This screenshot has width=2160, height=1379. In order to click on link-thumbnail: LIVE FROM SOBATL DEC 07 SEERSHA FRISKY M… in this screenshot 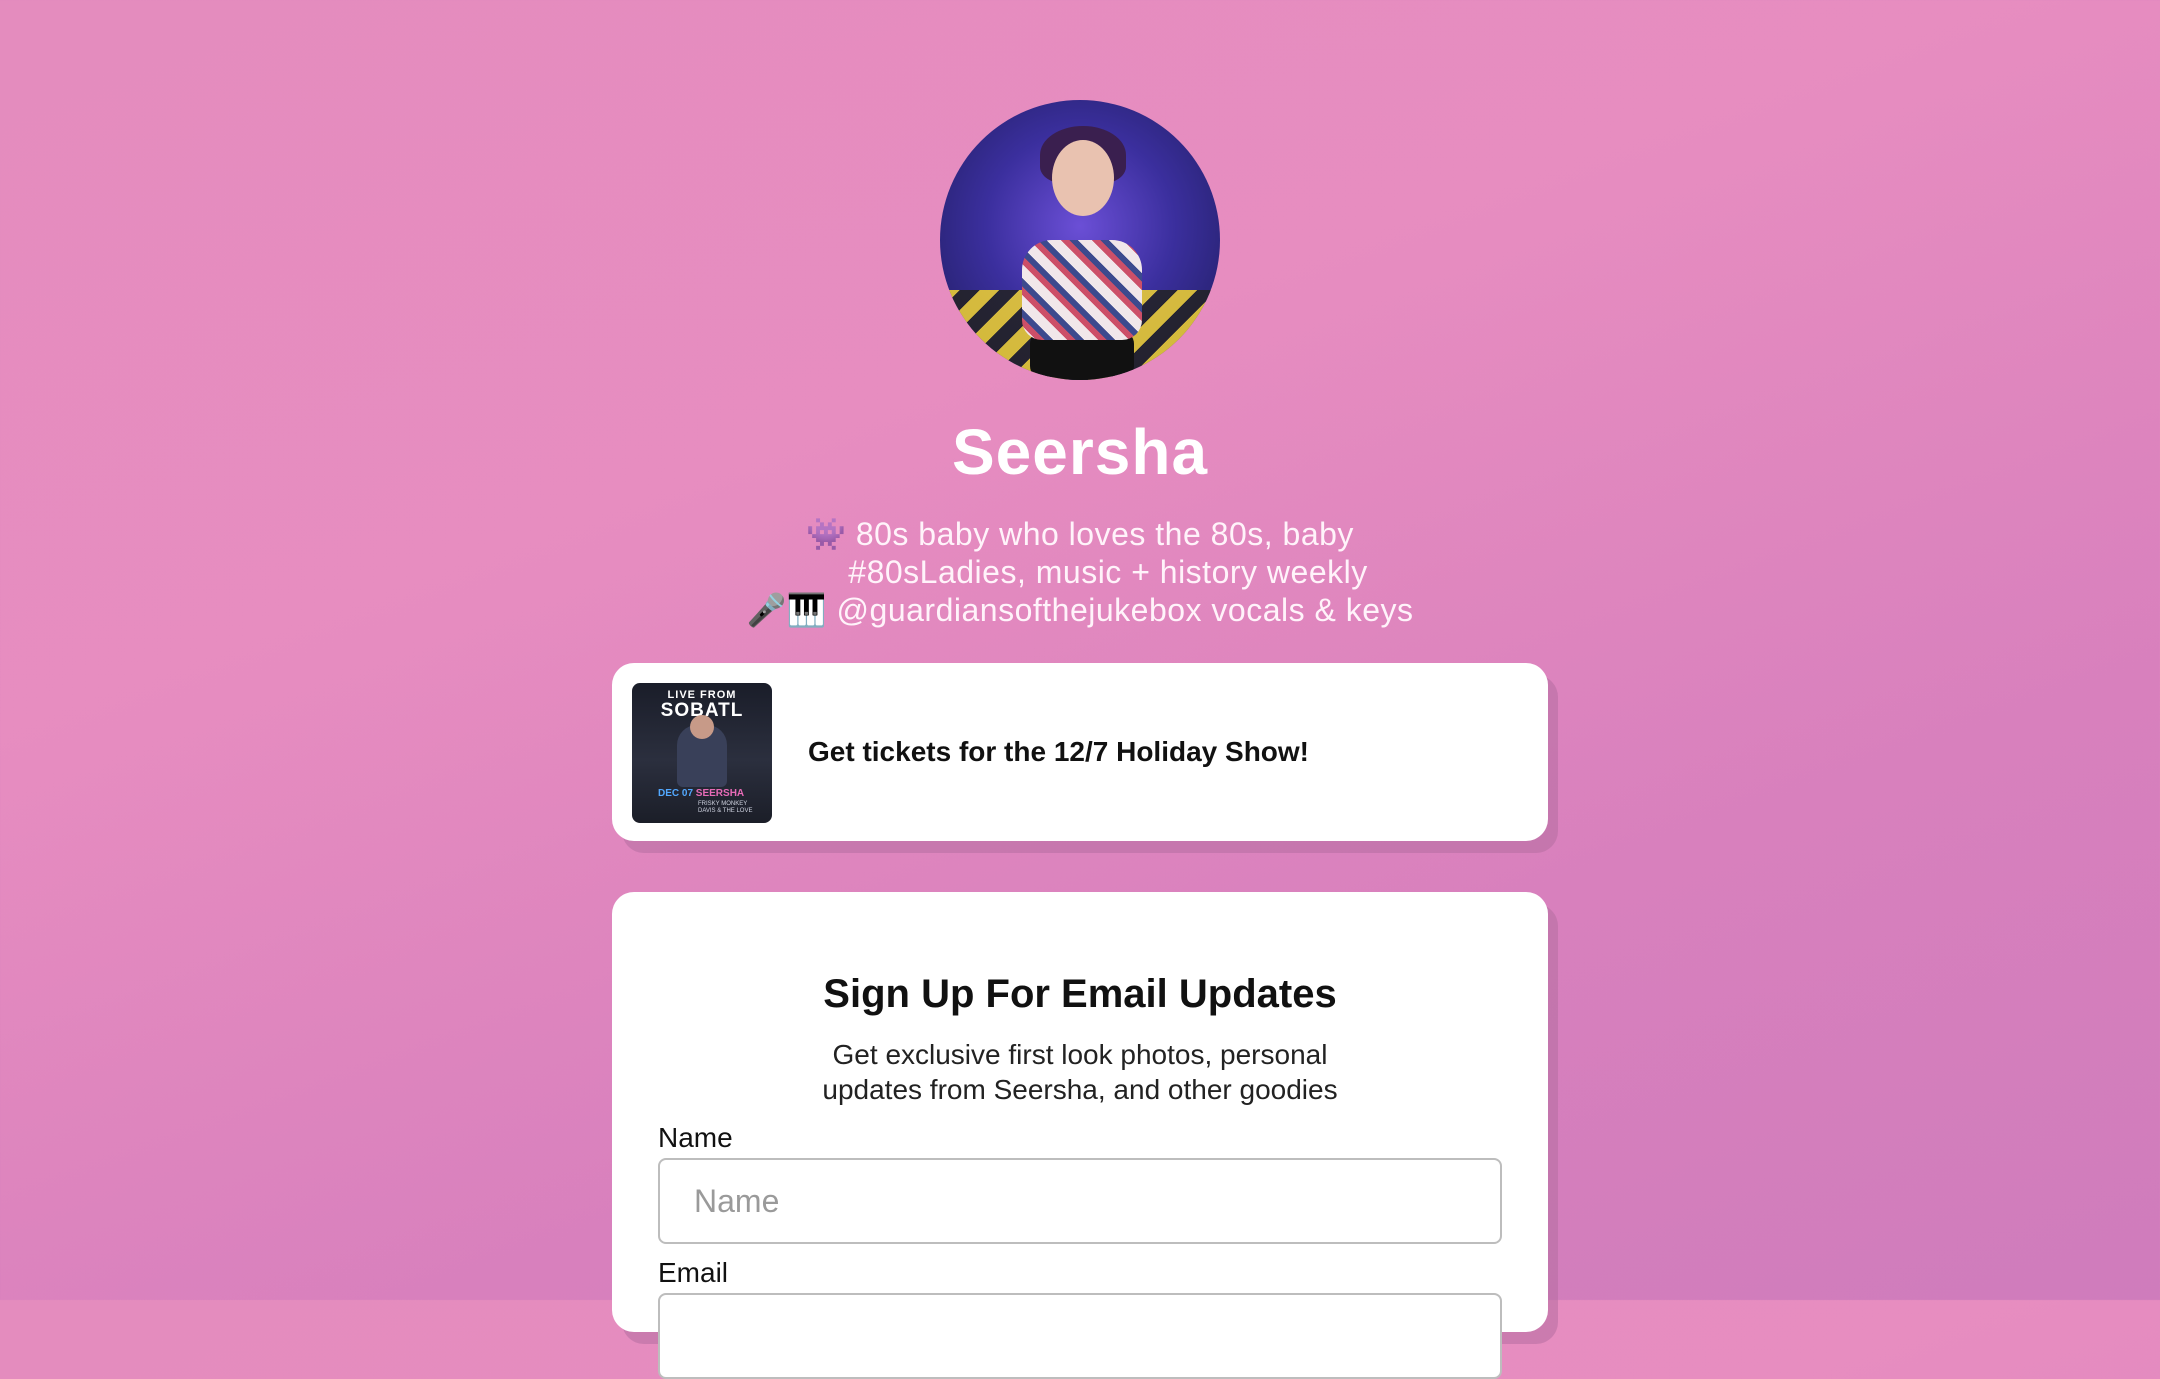, I will do `click(702, 753)`.